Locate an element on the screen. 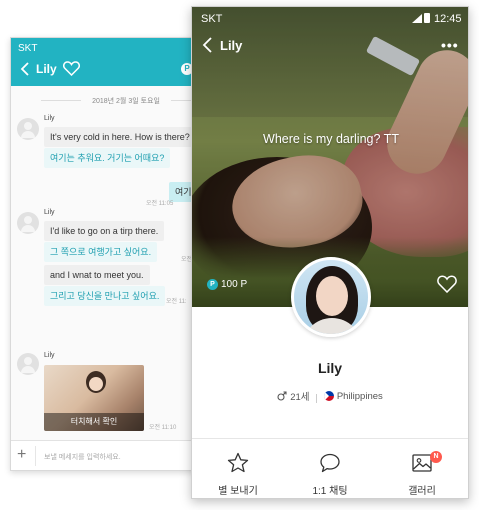  chat-title: Lily is located at coordinates (46, 69).